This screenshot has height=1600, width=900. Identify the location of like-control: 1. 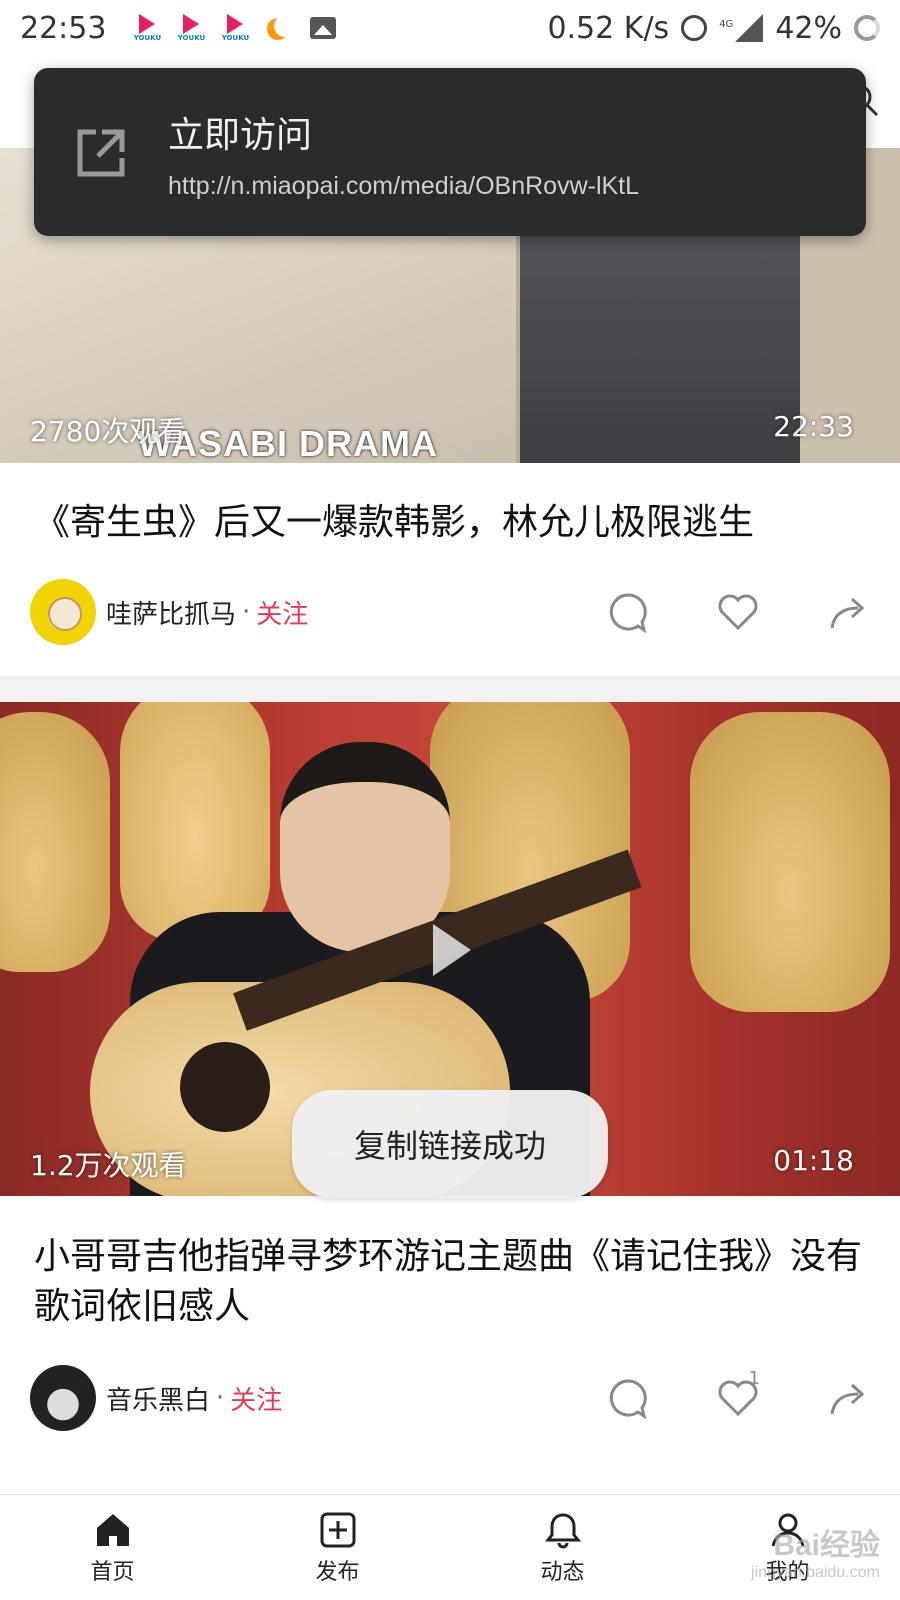
(738, 1394).